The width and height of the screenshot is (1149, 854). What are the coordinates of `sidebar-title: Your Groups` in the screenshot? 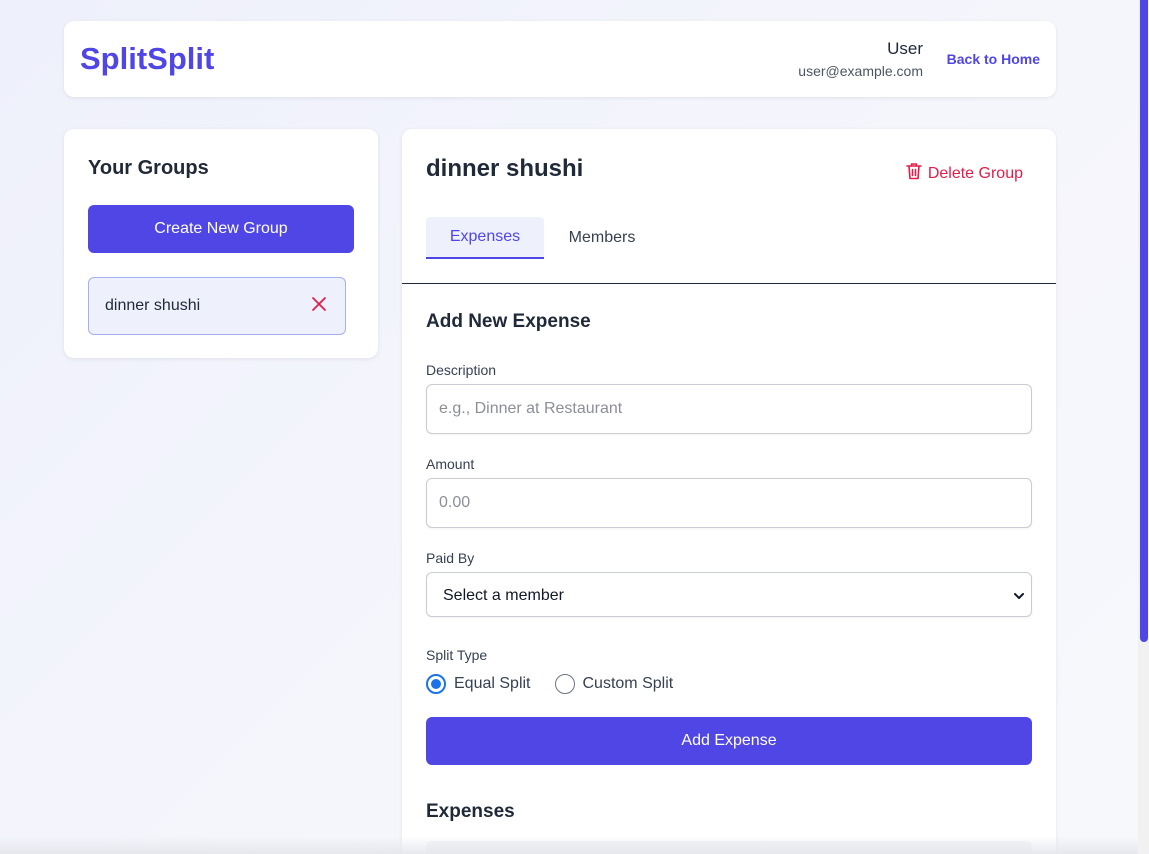 It's located at (148, 168).